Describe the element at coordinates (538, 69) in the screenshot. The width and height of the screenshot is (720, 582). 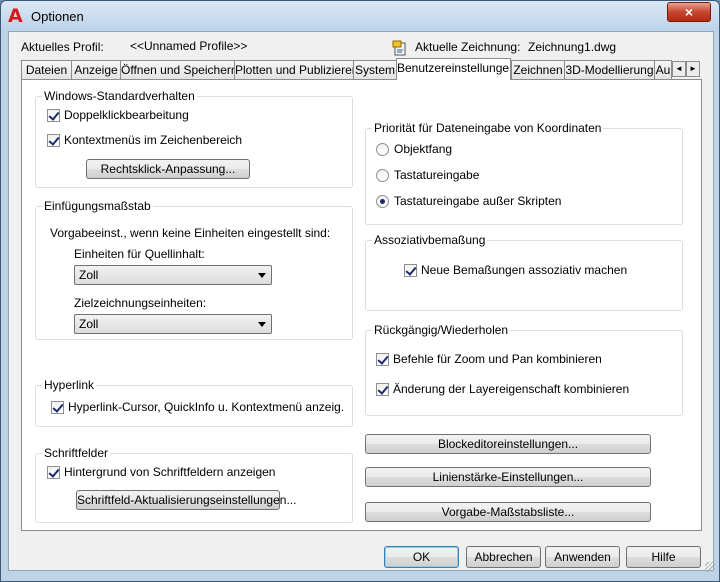
I see `tab-drafting: Zeichnen` at that location.